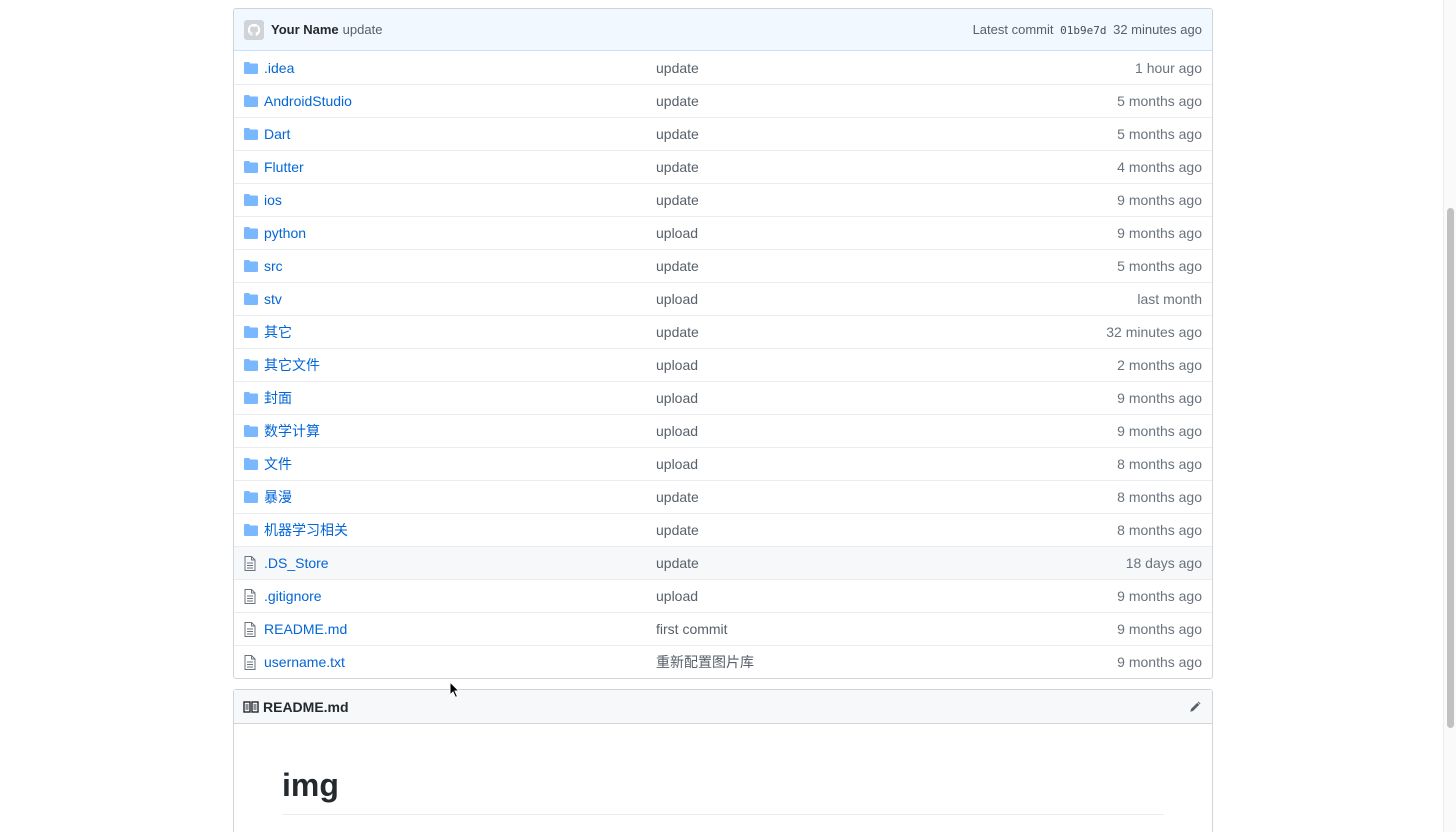 This screenshot has height=832, width=1456. Describe the element at coordinates (460, 563) in the screenshot. I see `file-name-link: .DS_Store` at that location.